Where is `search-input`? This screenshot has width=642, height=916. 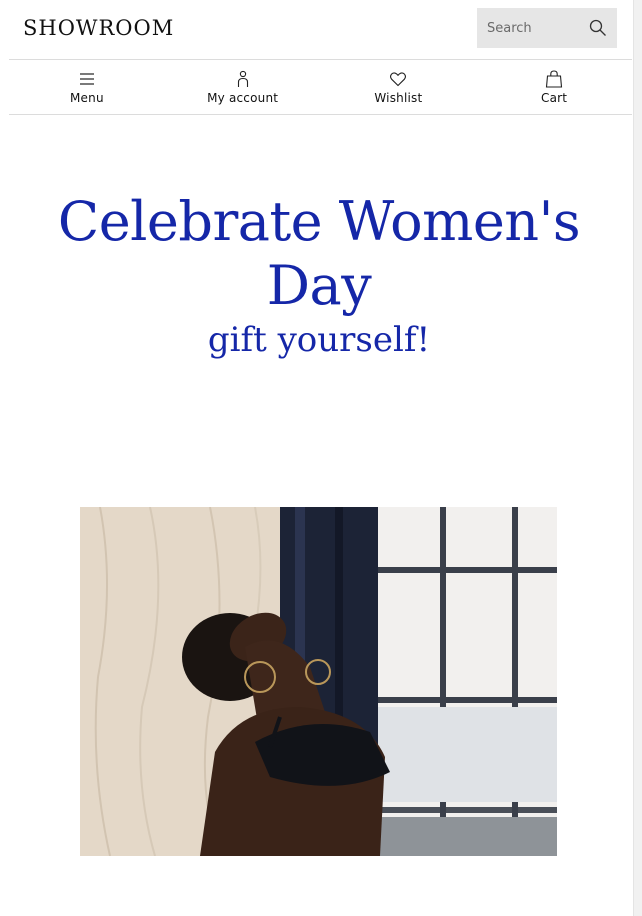 search-input is located at coordinates (537, 28).